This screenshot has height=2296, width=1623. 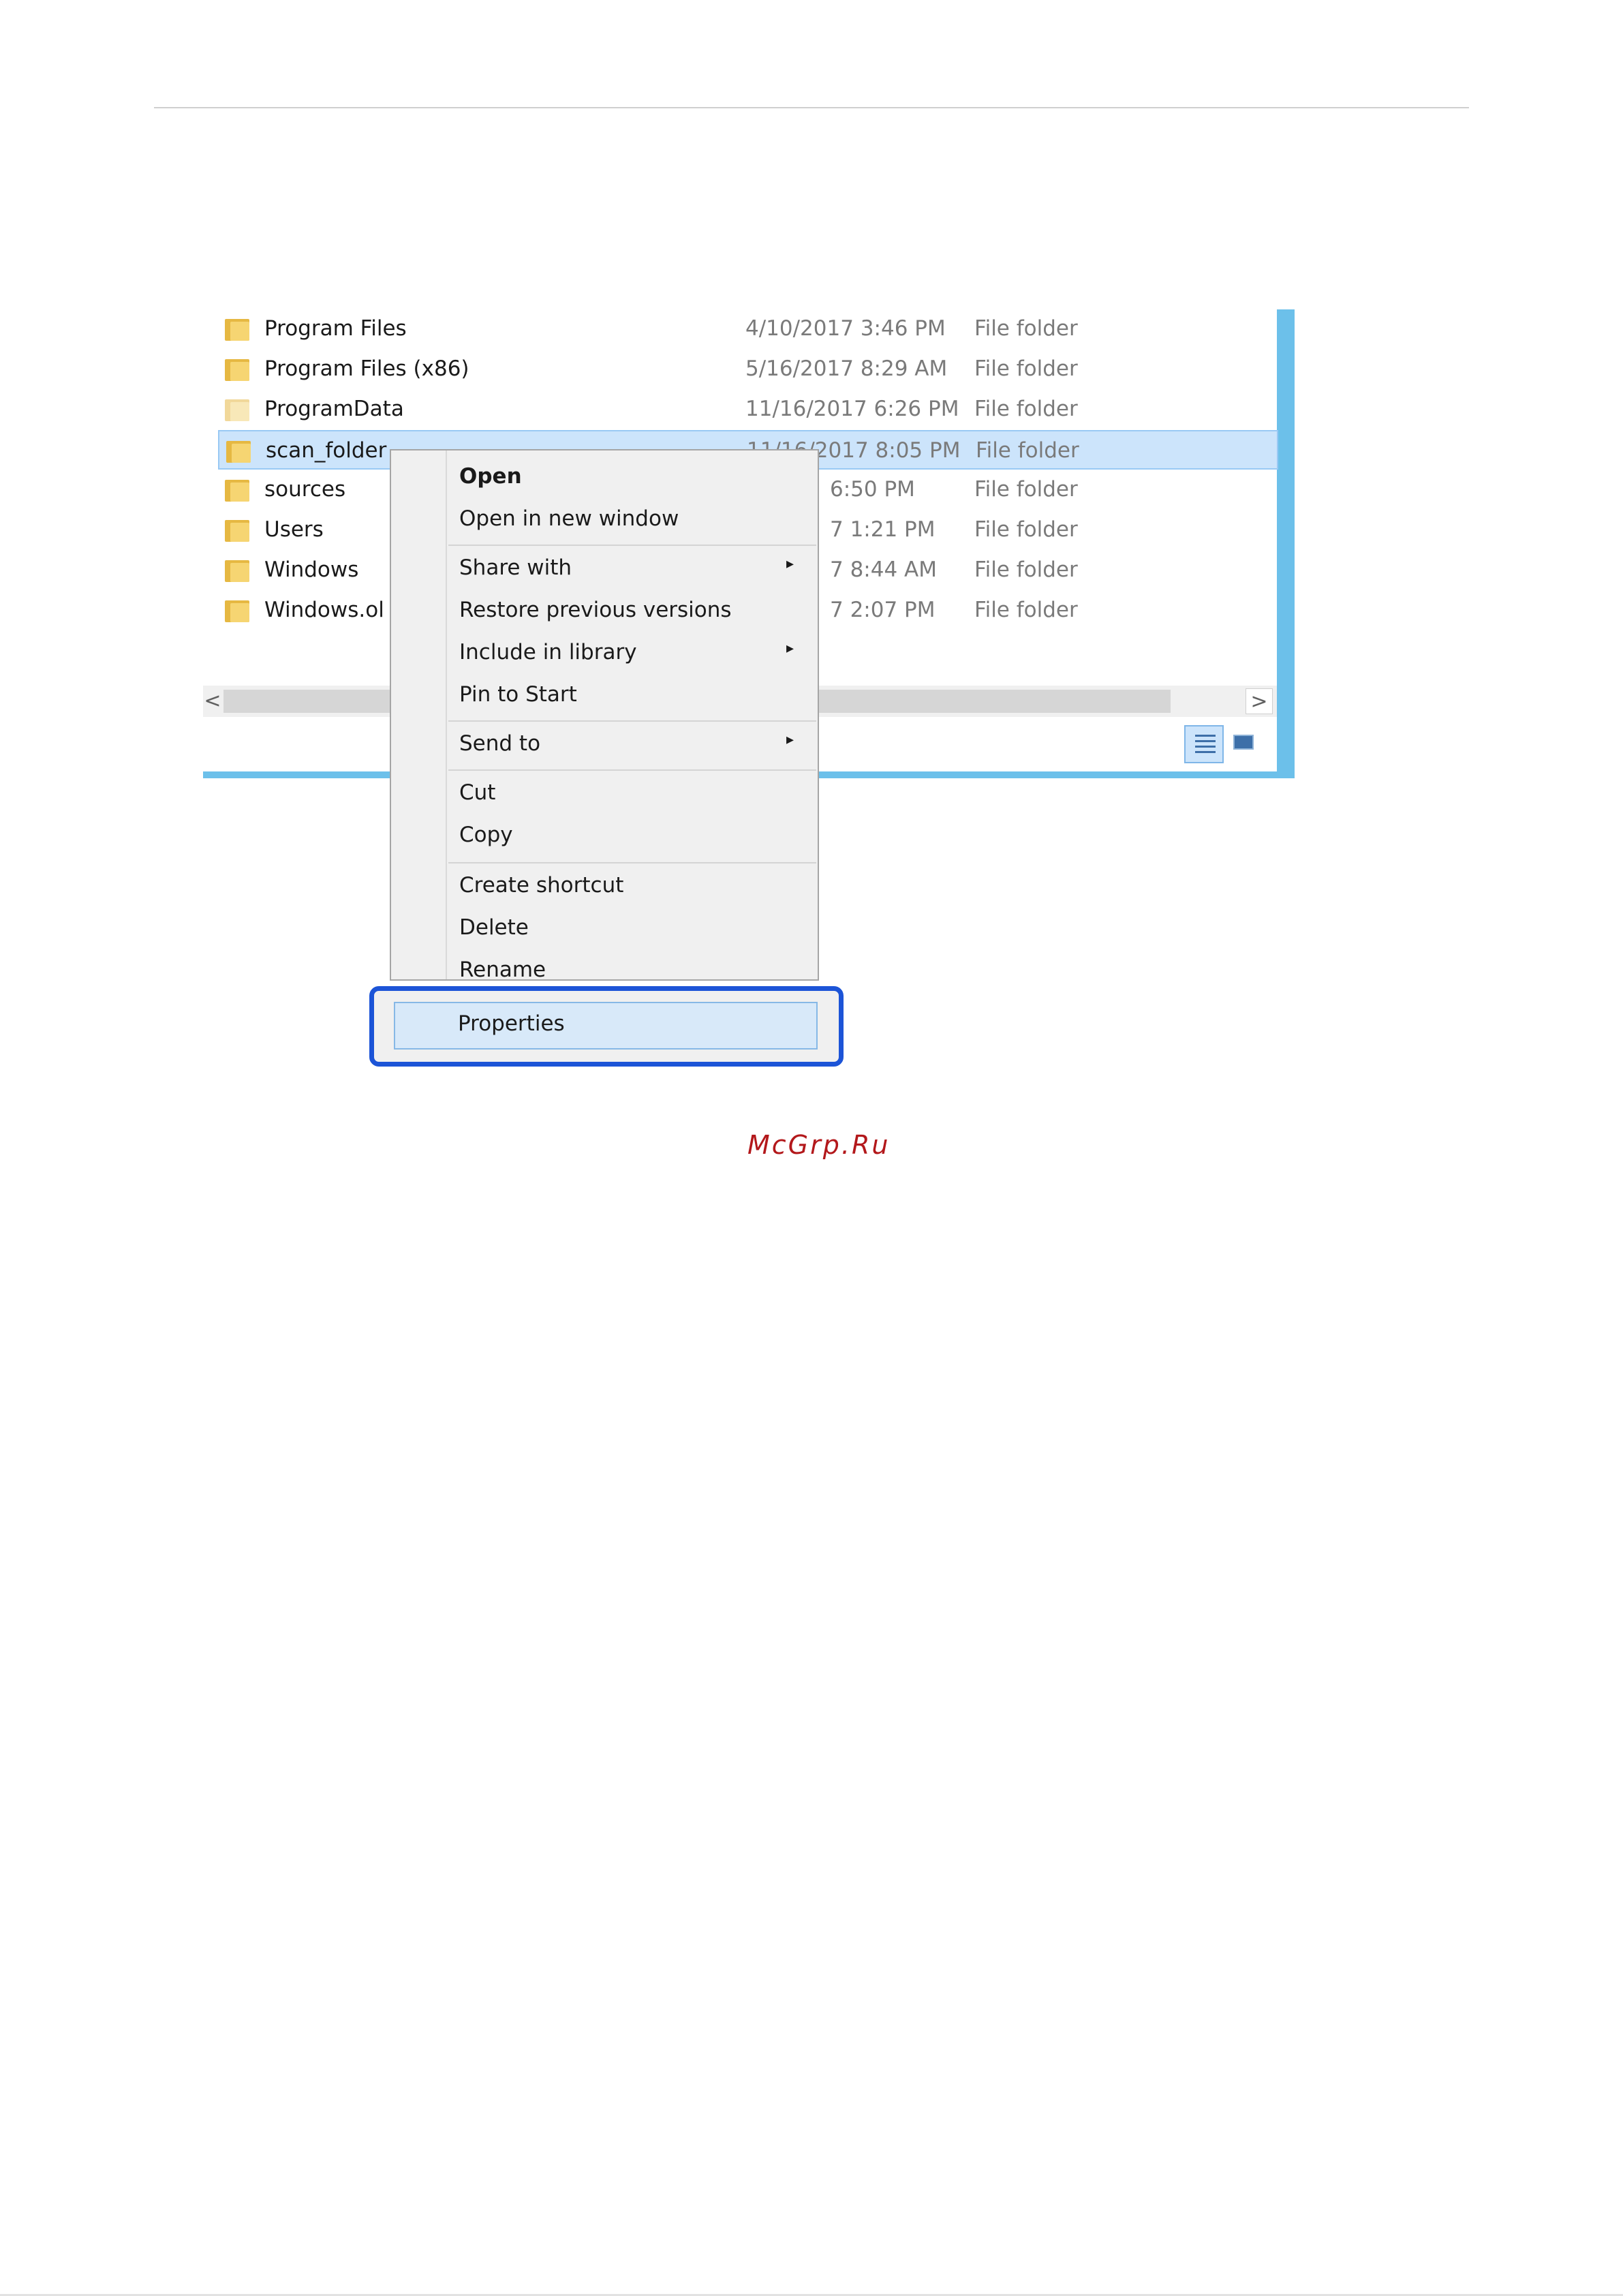 What do you see at coordinates (604, 567) in the screenshot?
I see `menu-item-share-with: Share with ▸` at bounding box center [604, 567].